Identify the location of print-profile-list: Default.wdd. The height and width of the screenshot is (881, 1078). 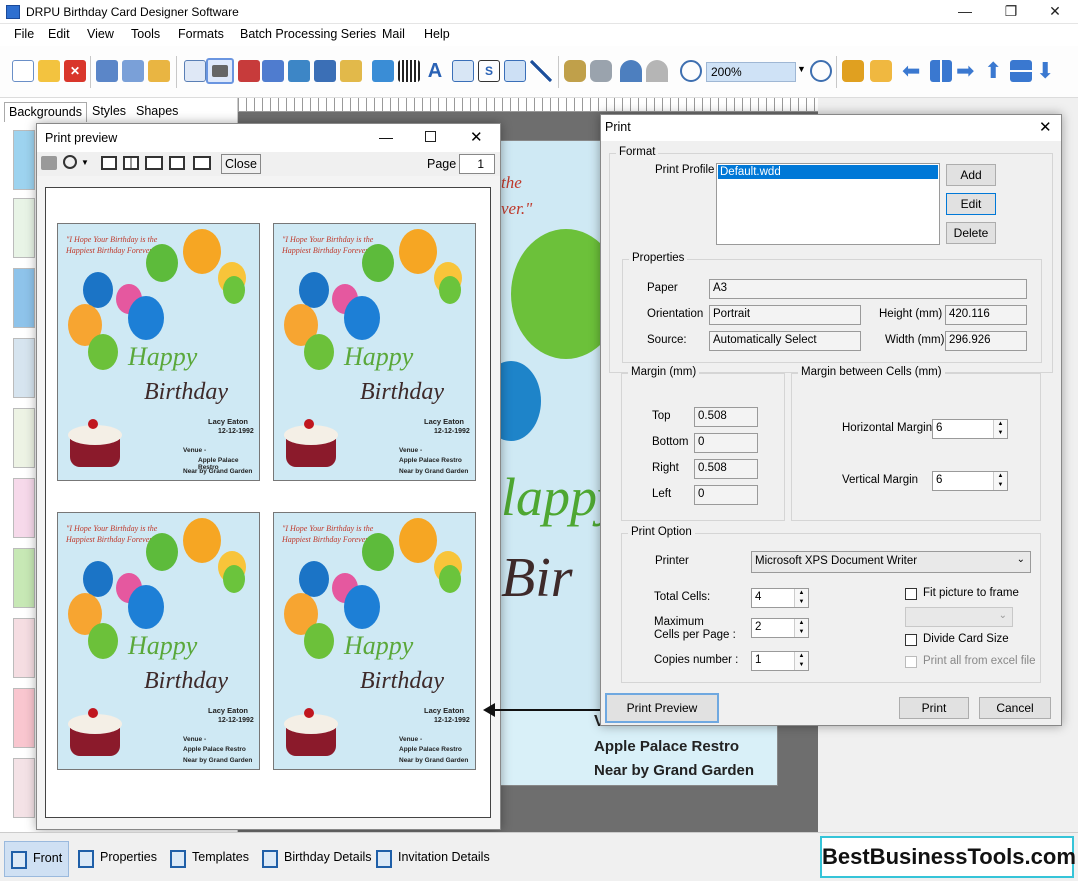
(828, 204).